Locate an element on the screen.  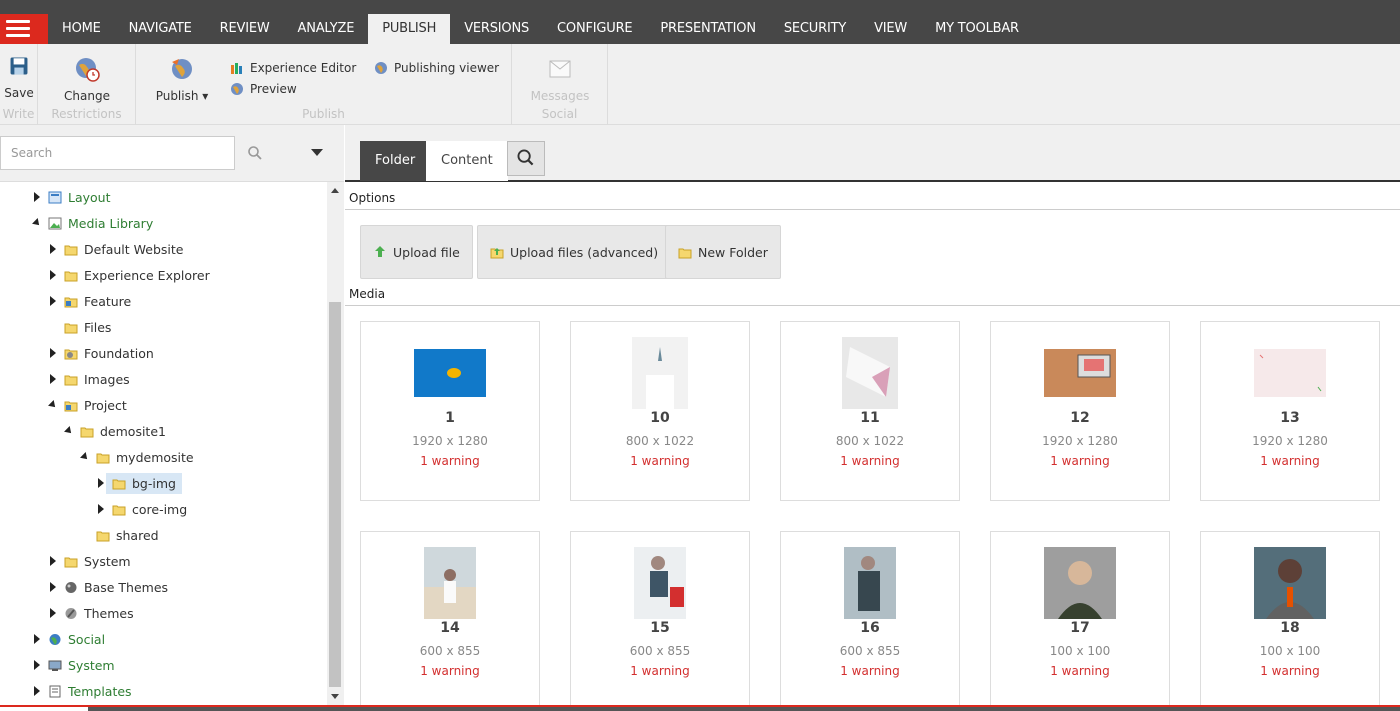
tree-node-templates: Templates is located at coordinates (82, 691).